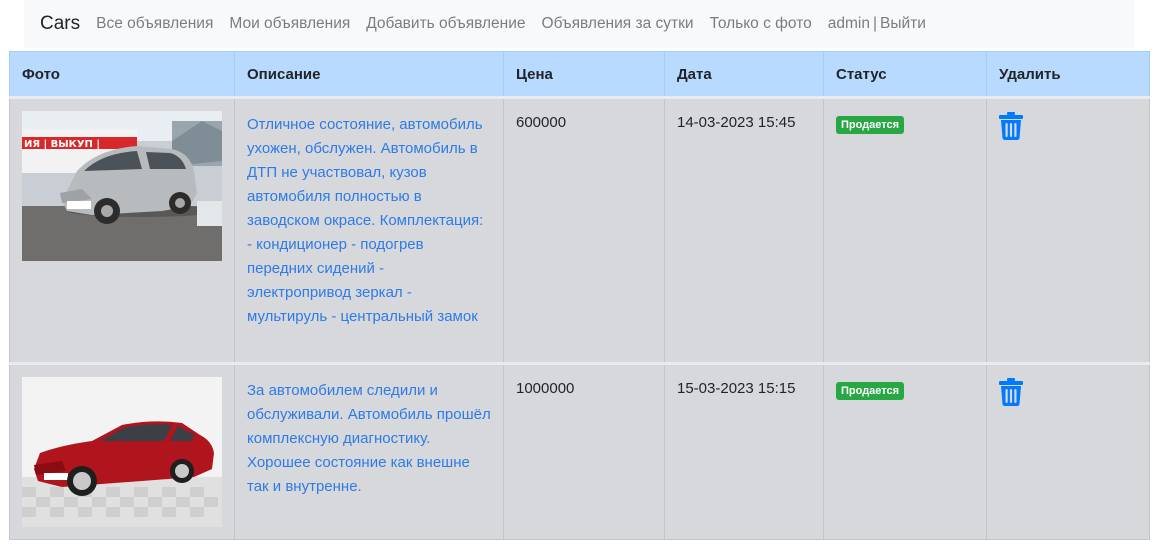  I want to click on header-description: Описание, so click(369, 74).